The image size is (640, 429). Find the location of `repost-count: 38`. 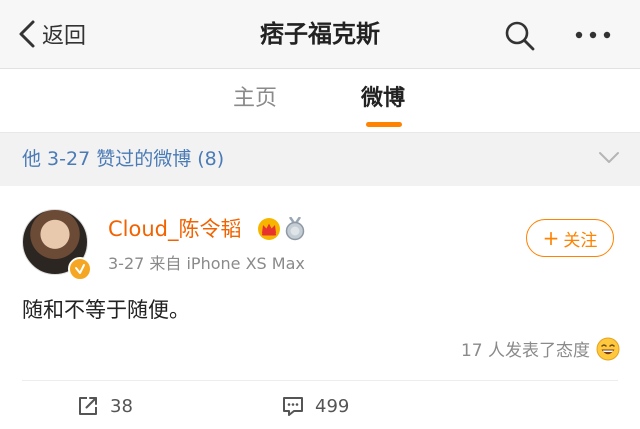

repost-count: 38 is located at coordinates (121, 406).